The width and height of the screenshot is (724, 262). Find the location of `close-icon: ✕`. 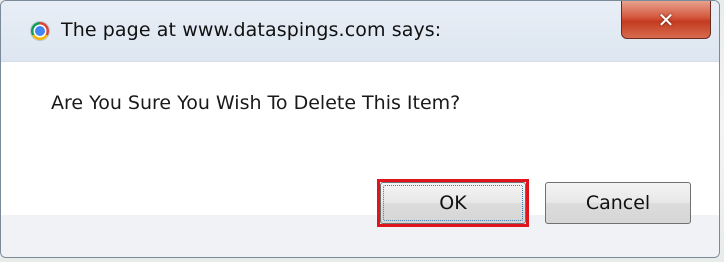

close-icon: ✕ is located at coordinates (666, 19).